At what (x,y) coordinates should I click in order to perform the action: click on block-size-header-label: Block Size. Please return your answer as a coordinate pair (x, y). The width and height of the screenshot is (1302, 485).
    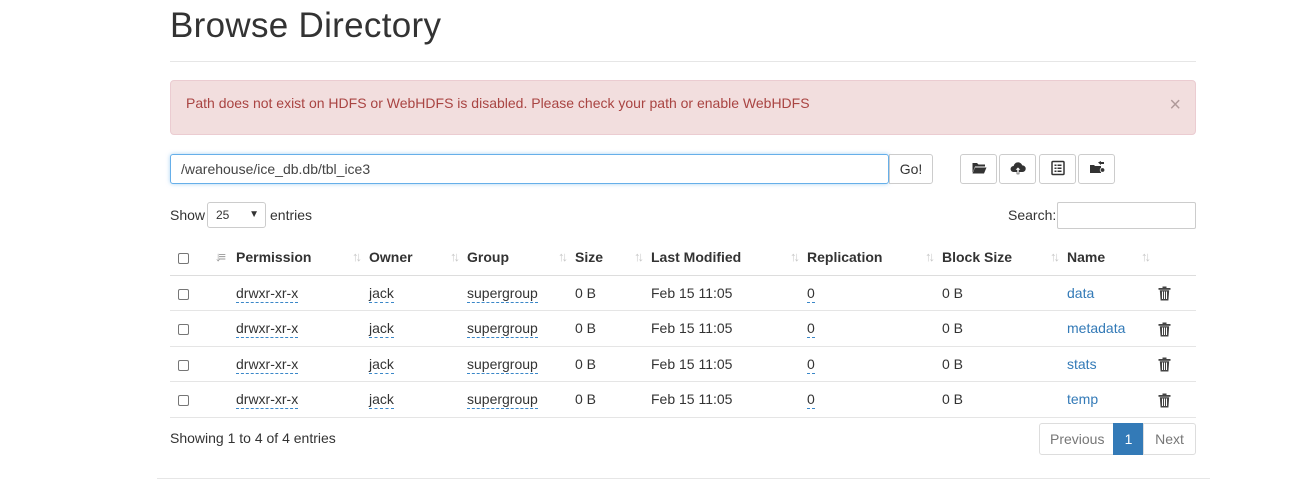
    Looking at the image, I should click on (977, 256).